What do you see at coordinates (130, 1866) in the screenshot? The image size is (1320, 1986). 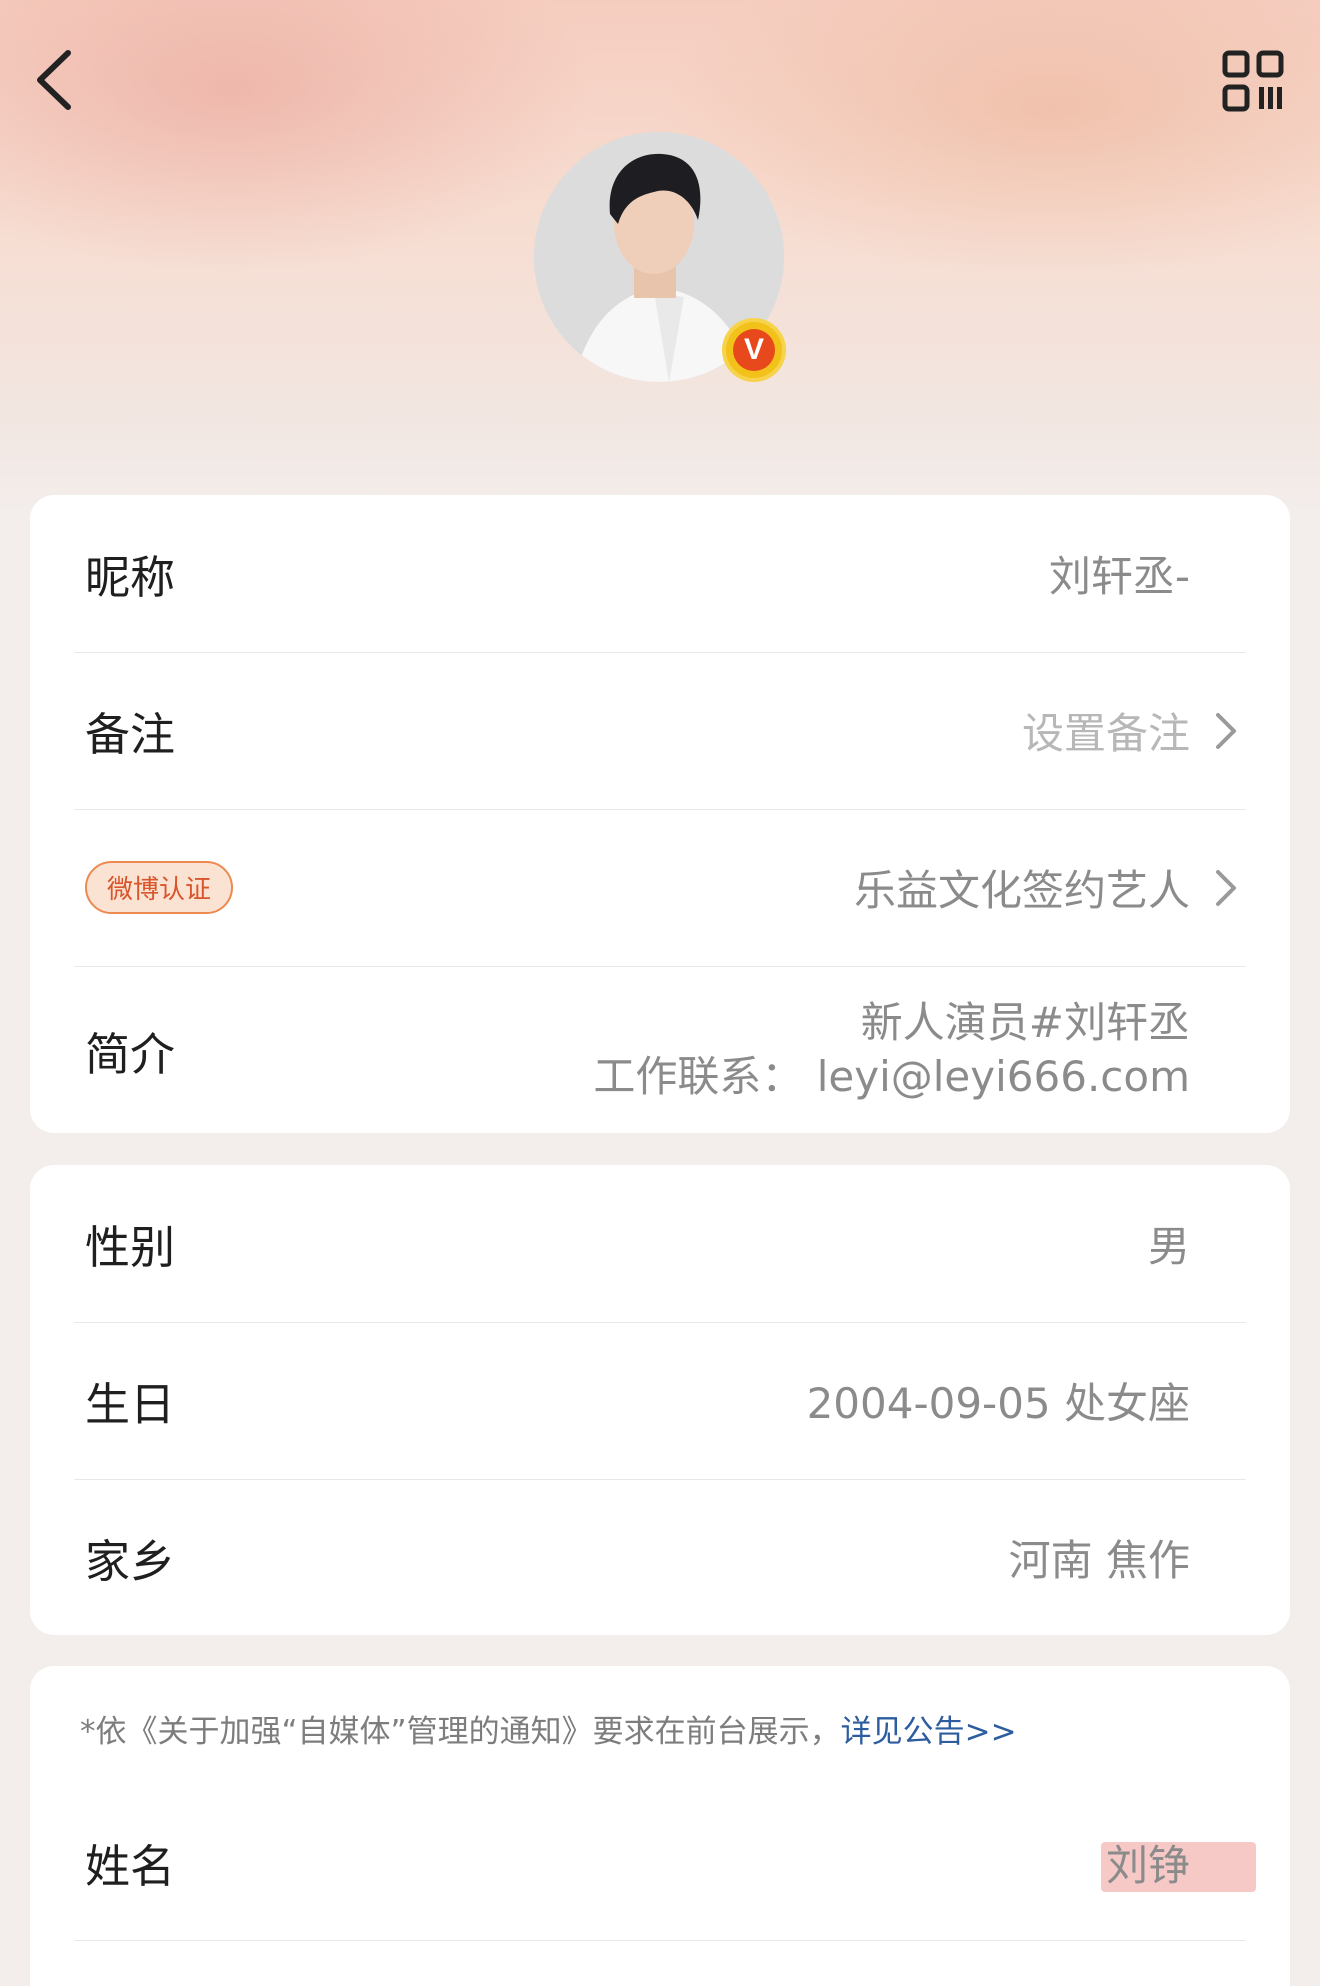 I see `name-label: 姓名` at bounding box center [130, 1866].